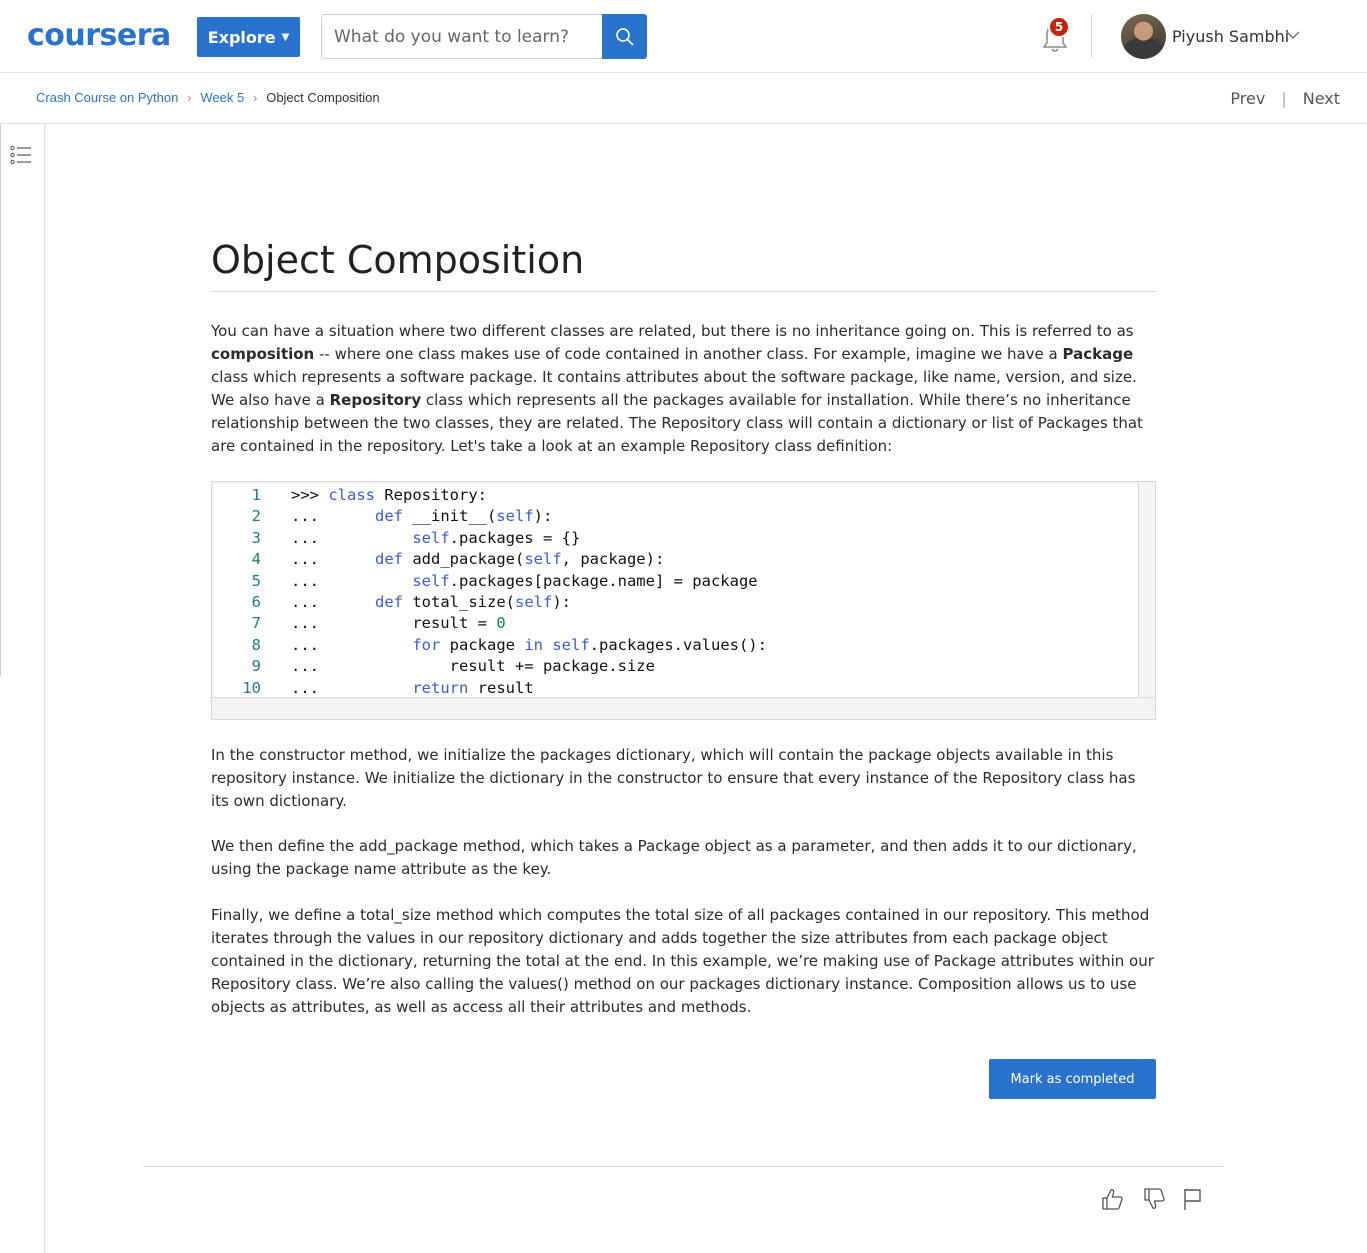 The image size is (1367, 1253). What do you see at coordinates (473, 666) in the screenshot?
I see `code-text: ... result += package.size` at bounding box center [473, 666].